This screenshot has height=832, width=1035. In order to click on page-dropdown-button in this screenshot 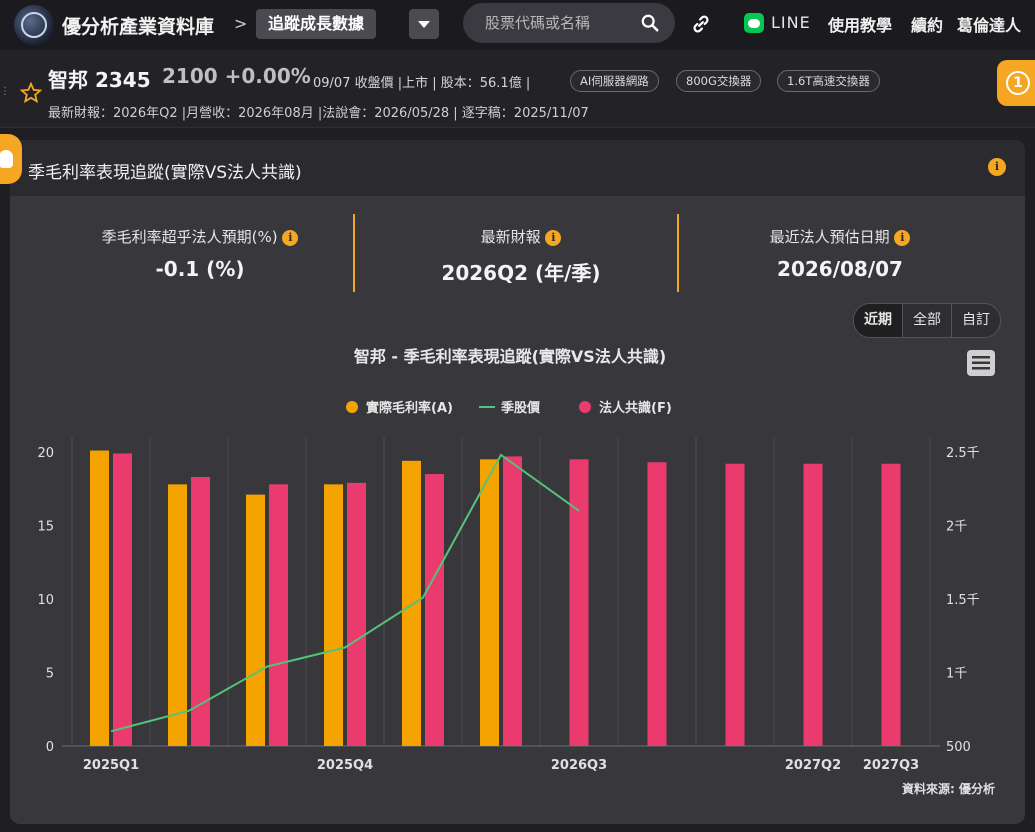, I will do `click(424, 24)`.